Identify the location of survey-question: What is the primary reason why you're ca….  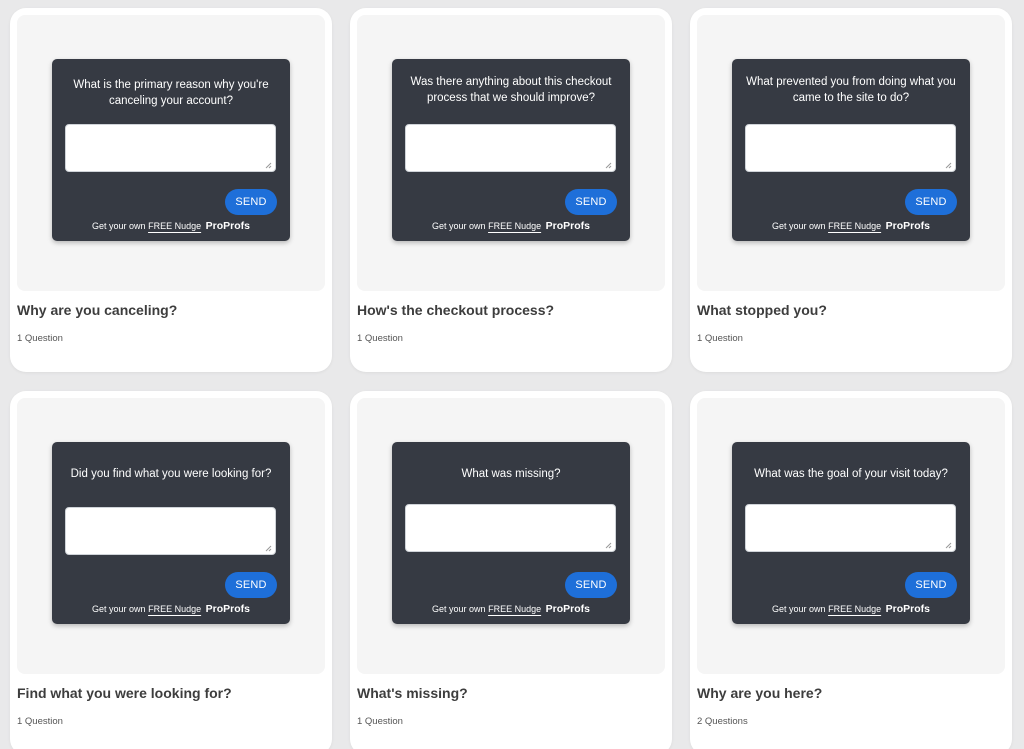
(171, 93).